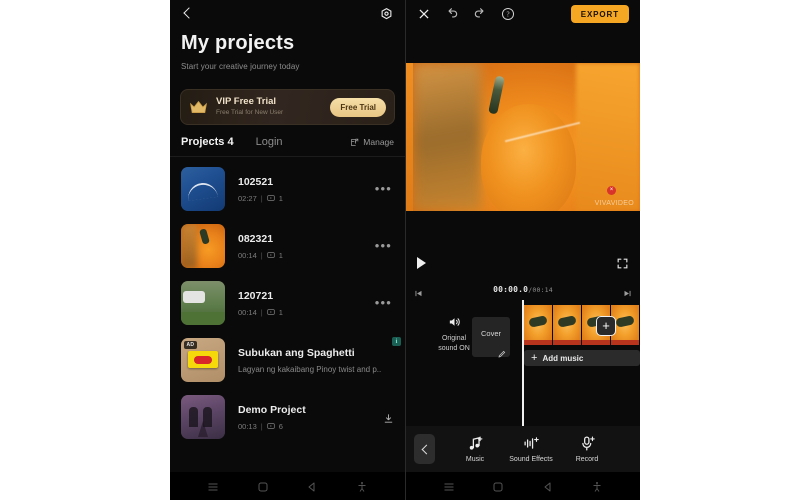 The height and width of the screenshot is (500, 800). I want to click on download-icon, so click(388, 417).